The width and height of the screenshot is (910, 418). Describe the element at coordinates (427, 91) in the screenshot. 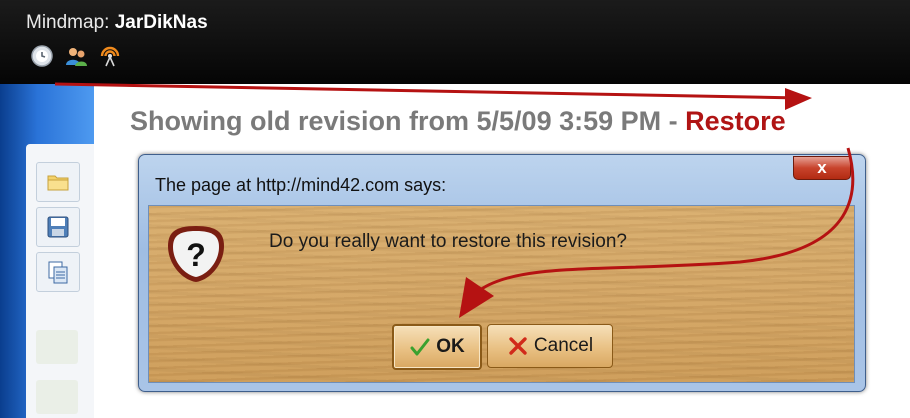

I see `top-annotation-arrow` at that location.